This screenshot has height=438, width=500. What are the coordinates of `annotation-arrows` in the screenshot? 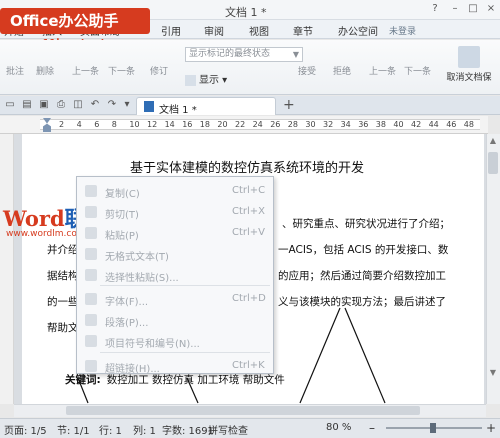 It's located at (231, 355).